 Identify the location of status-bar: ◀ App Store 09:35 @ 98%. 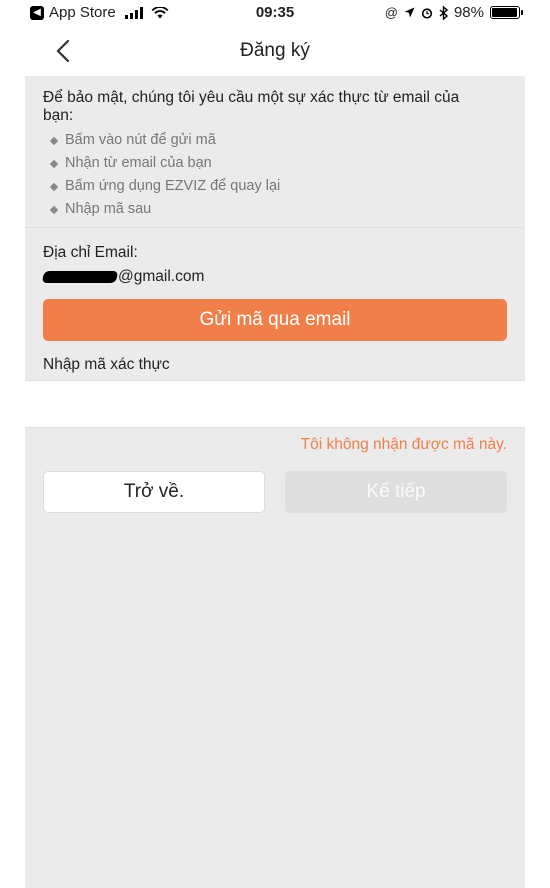
(275, 13).